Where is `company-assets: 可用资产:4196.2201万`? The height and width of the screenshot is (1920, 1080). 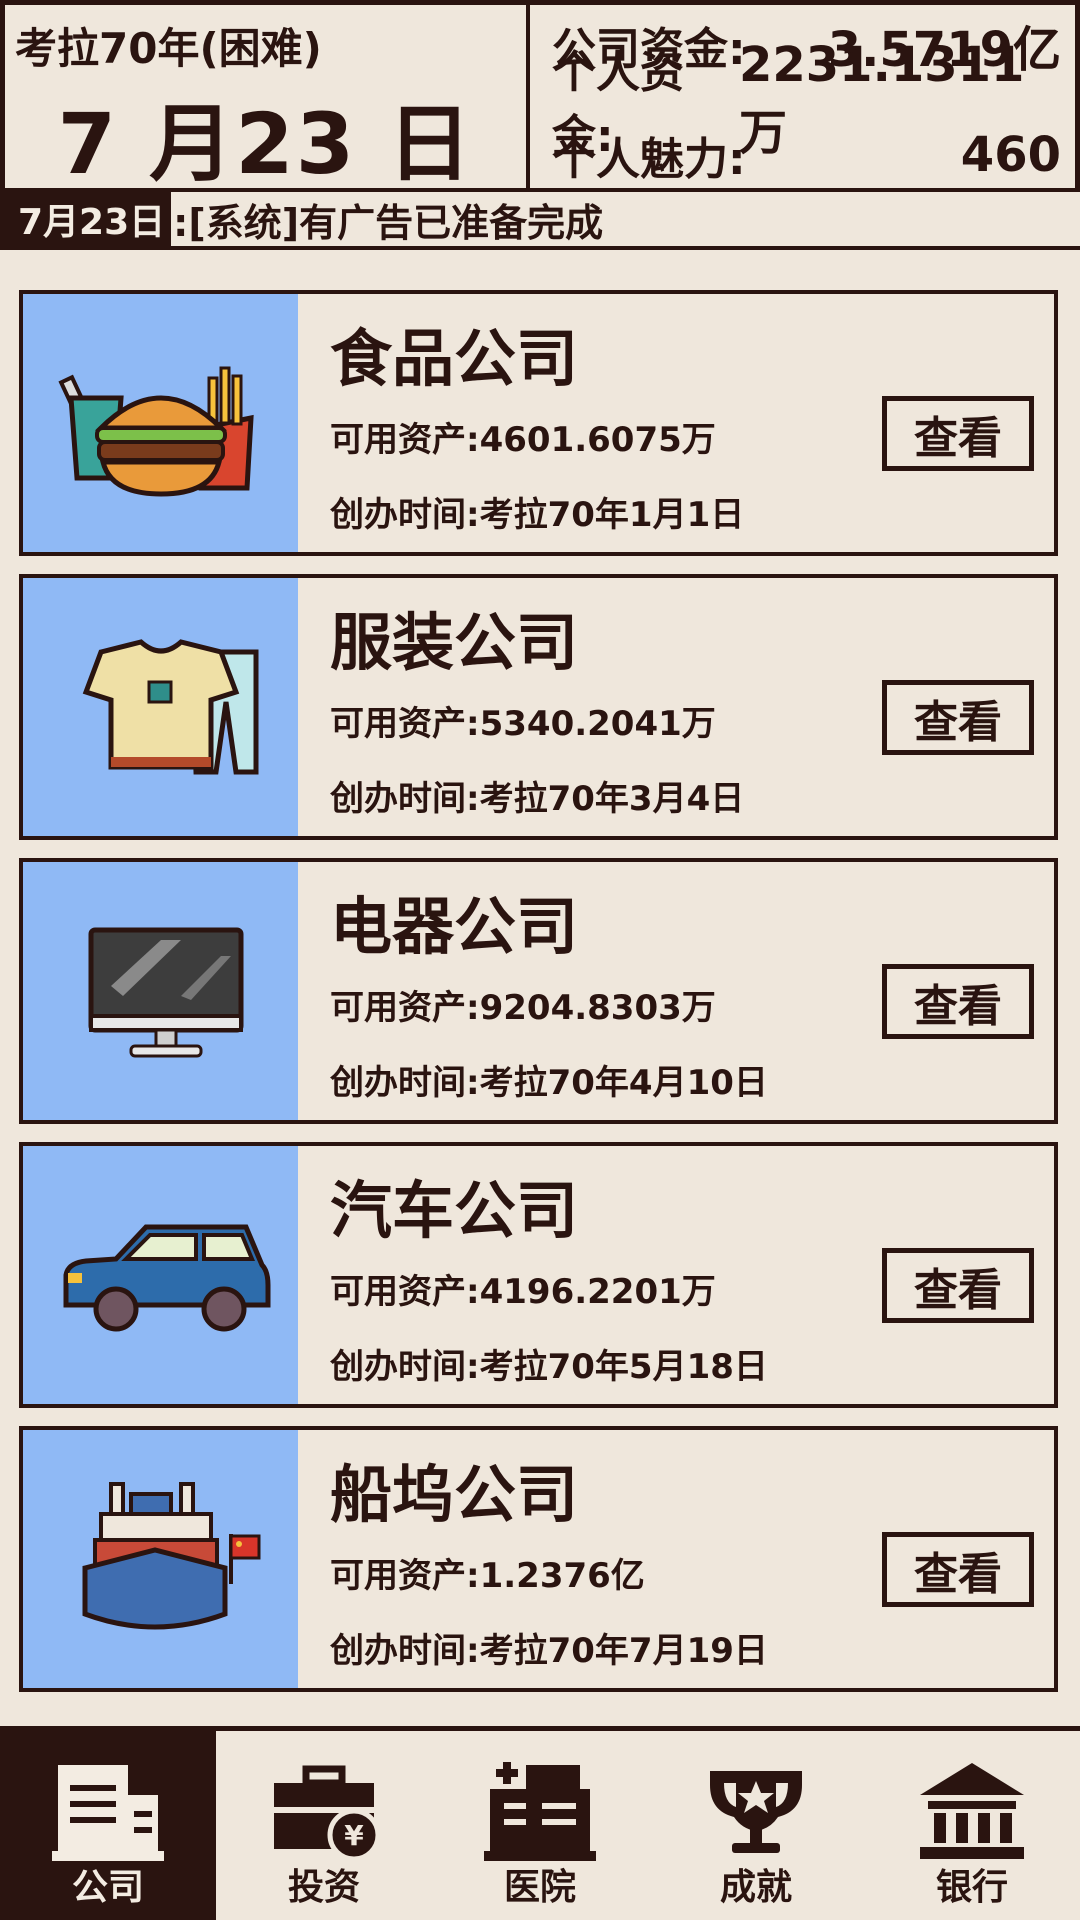 company-assets: 可用资产:4196.2201万 is located at coordinates (523, 1292).